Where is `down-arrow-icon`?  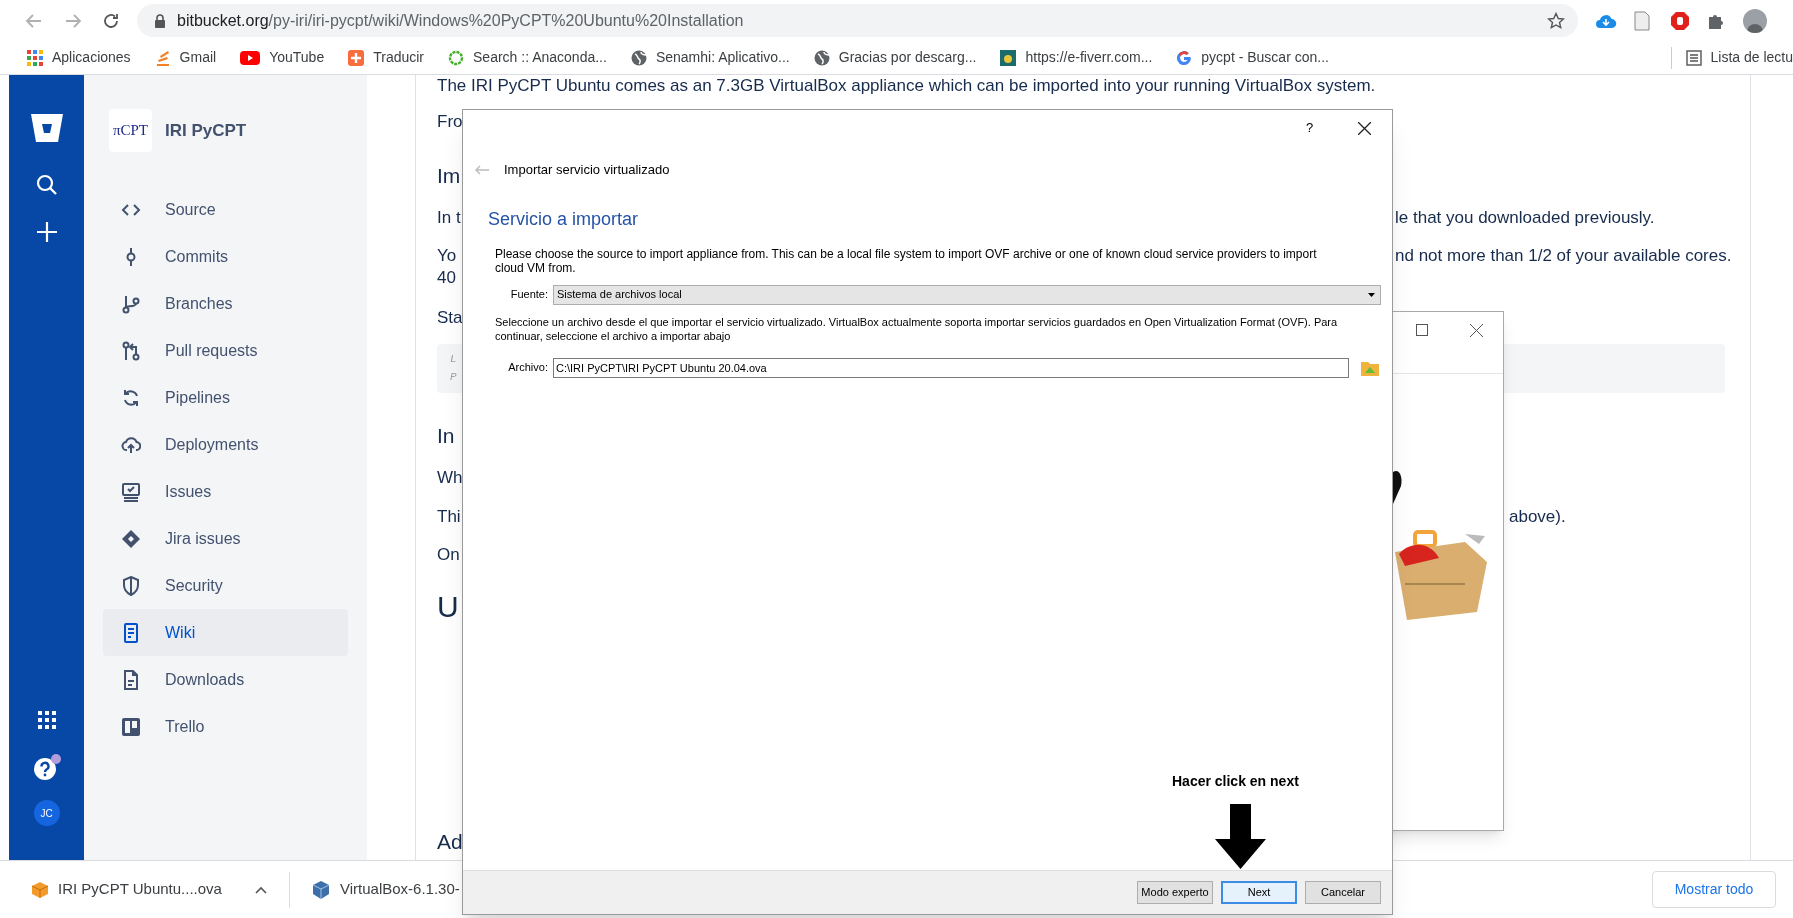
down-arrow-icon is located at coordinates (1240, 836).